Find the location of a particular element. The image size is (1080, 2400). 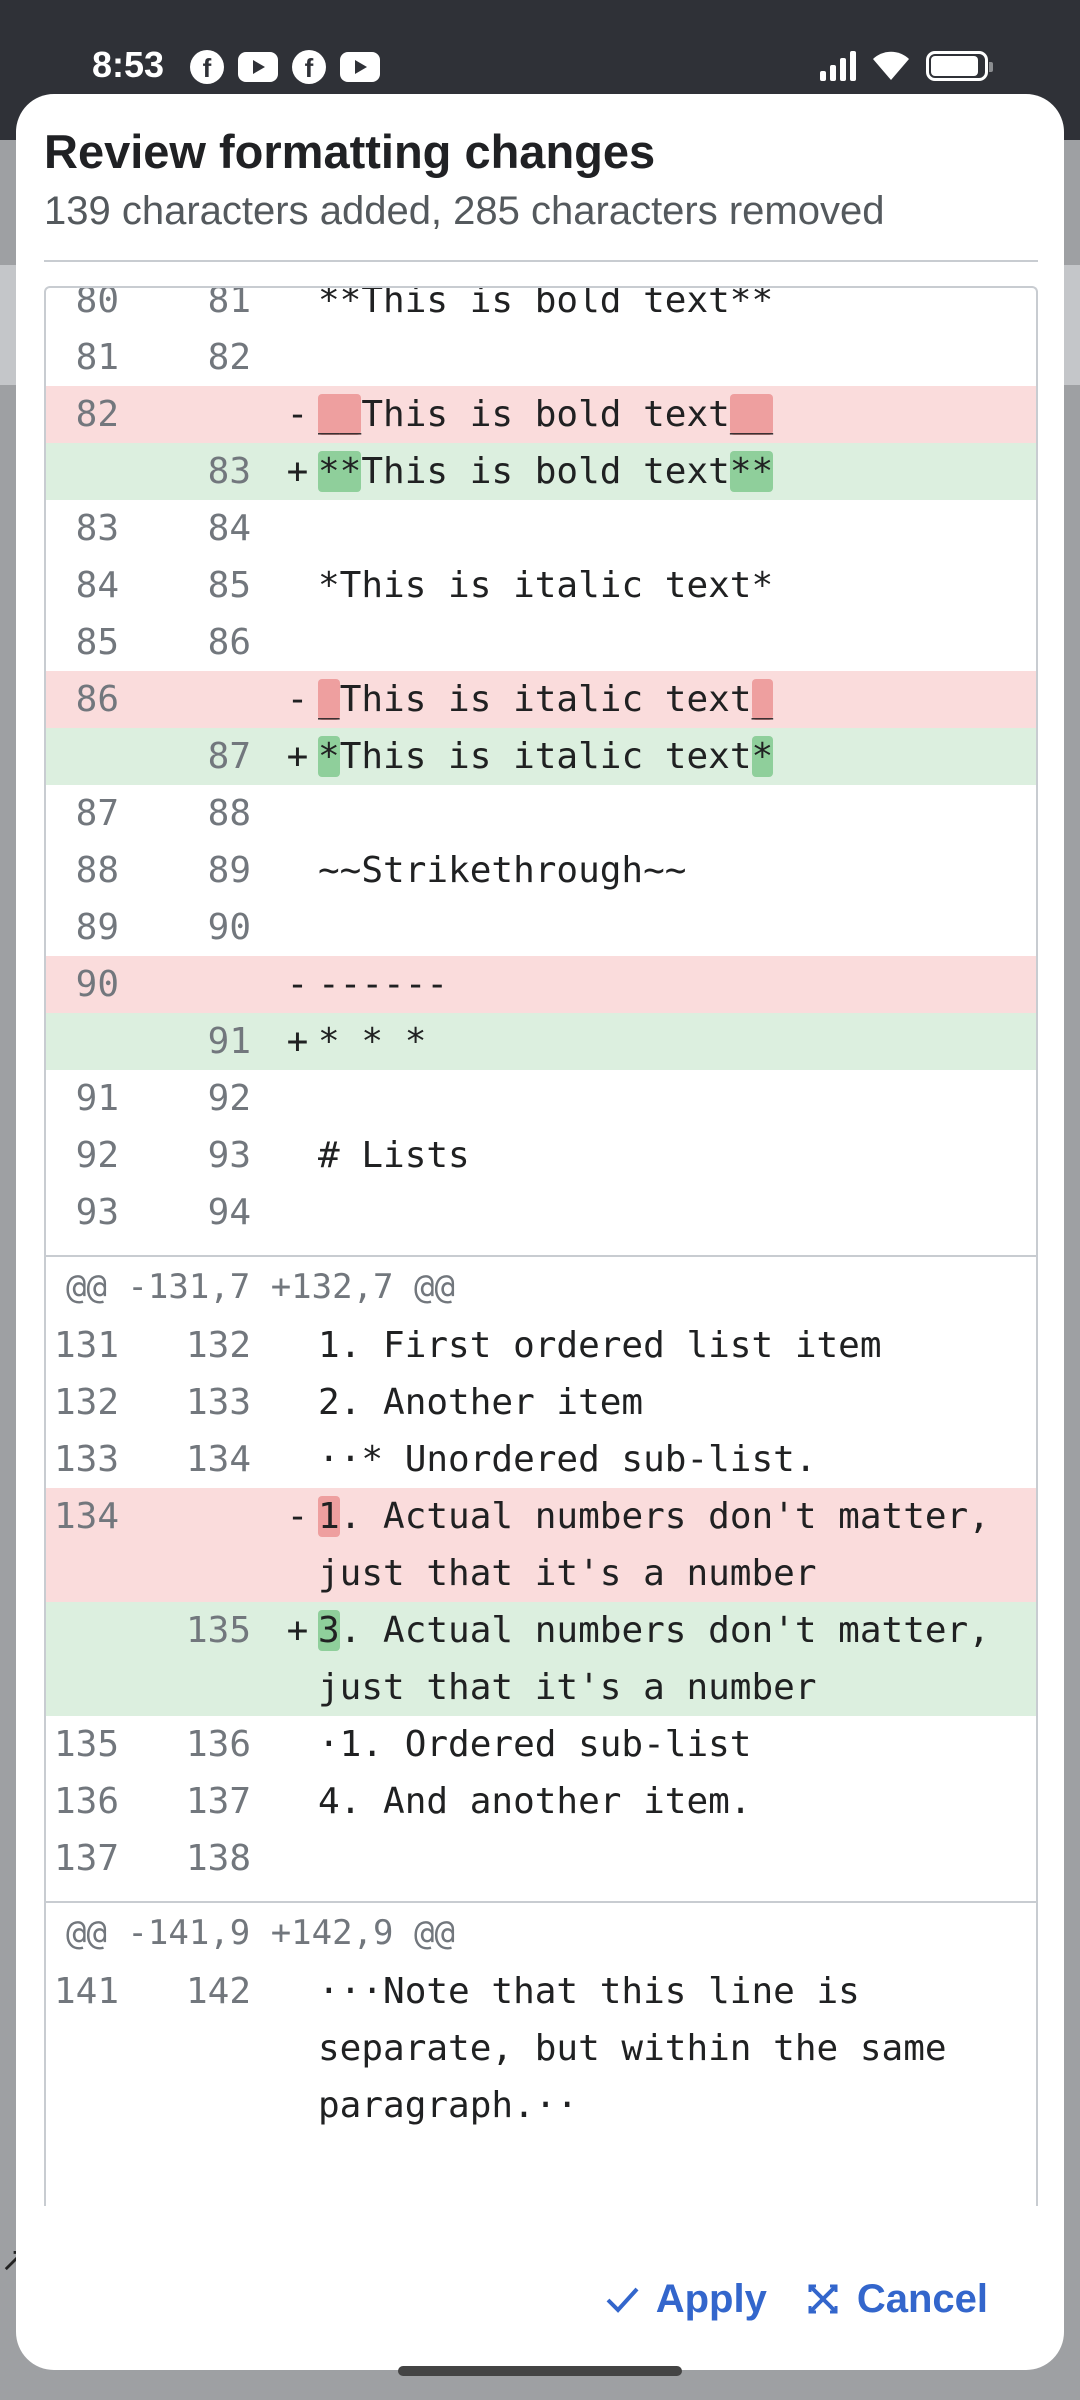

line-text: ··* Unordered sub-list. is located at coordinates (675, 1459).